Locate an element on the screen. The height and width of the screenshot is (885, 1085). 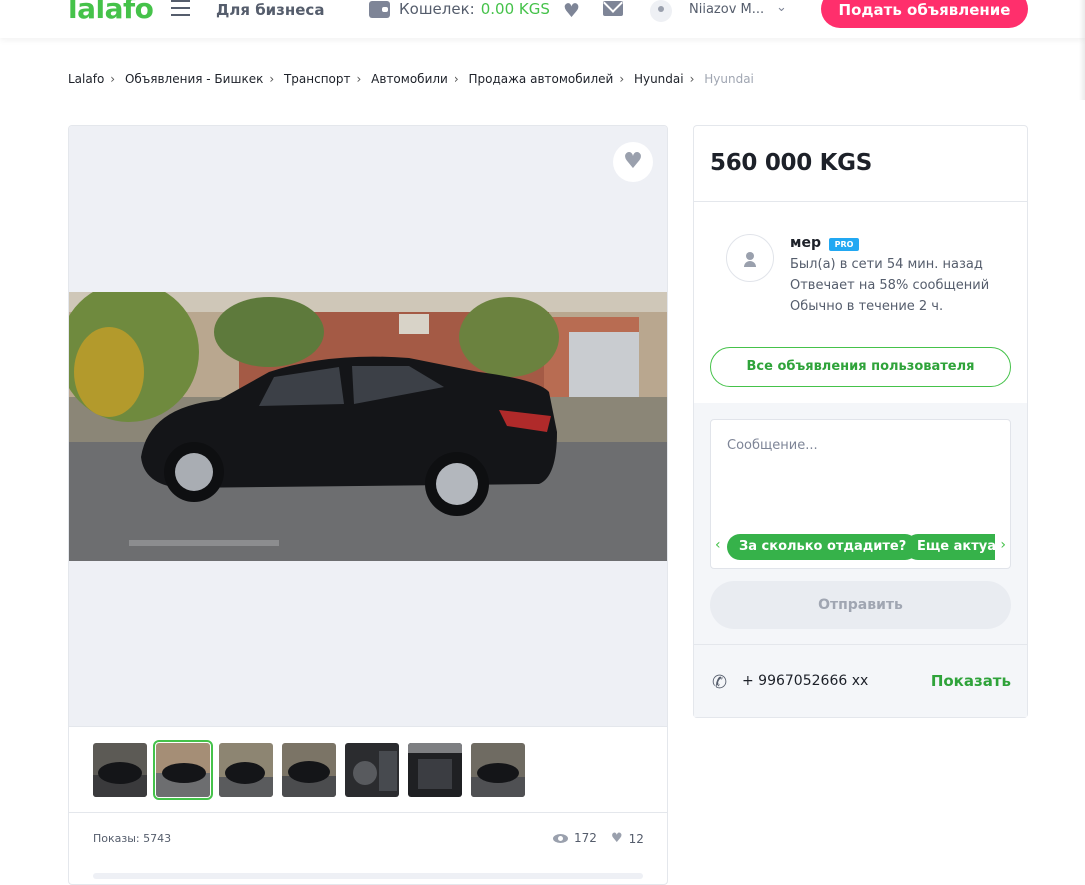
wallet-label: Кошелек: is located at coordinates (437, 9).